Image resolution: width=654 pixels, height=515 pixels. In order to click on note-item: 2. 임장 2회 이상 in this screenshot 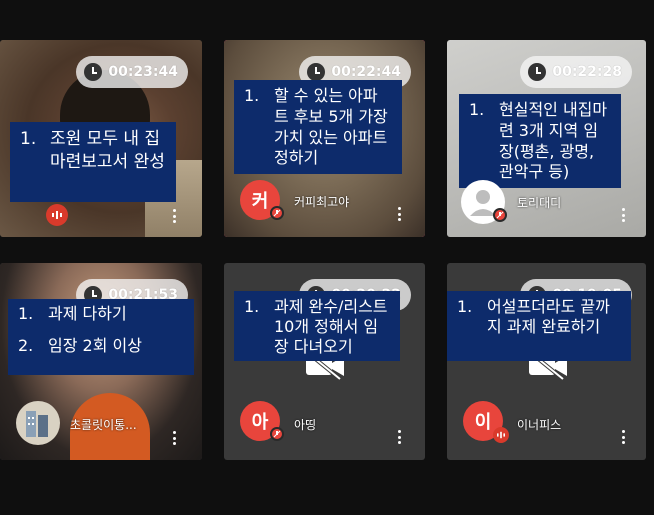, I will do `click(80, 346)`.